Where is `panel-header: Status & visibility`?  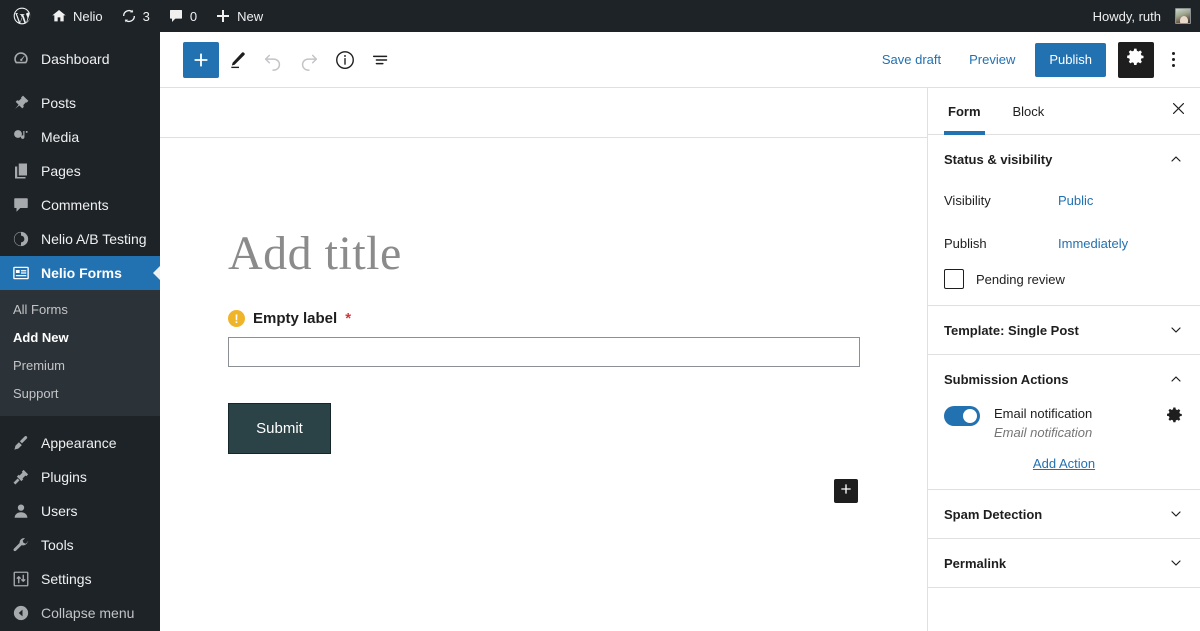 panel-header: Status & visibility is located at coordinates (1064, 159).